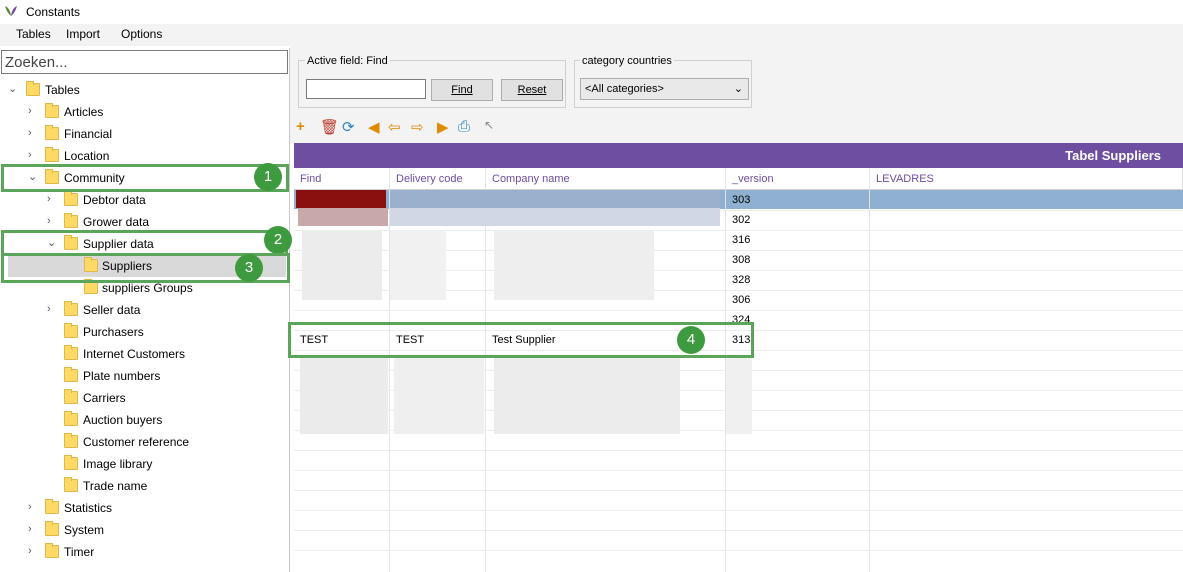  What do you see at coordinates (84, 112) in the screenshot?
I see `tree-label: Articles` at bounding box center [84, 112].